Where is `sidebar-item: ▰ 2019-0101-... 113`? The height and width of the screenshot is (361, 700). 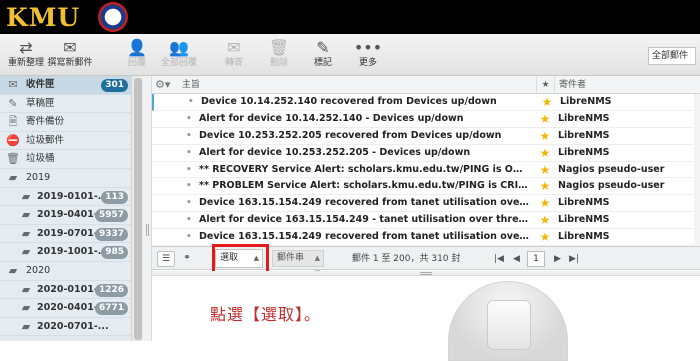
sidebar-item: ▰ 2019-0101-... 113 is located at coordinates (65, 197).